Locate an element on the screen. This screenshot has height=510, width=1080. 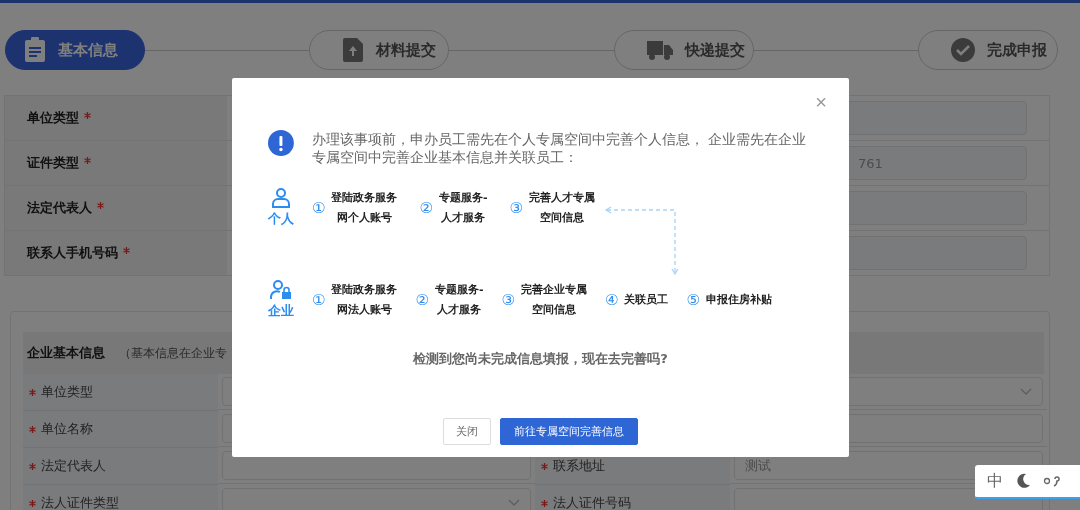
section-note: （基本信息在企业专 is located at coordinates (173, 353).